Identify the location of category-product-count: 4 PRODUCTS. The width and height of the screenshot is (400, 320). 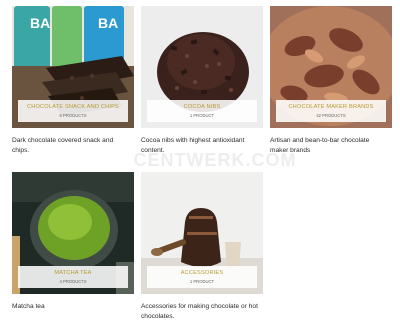
(73, 281).